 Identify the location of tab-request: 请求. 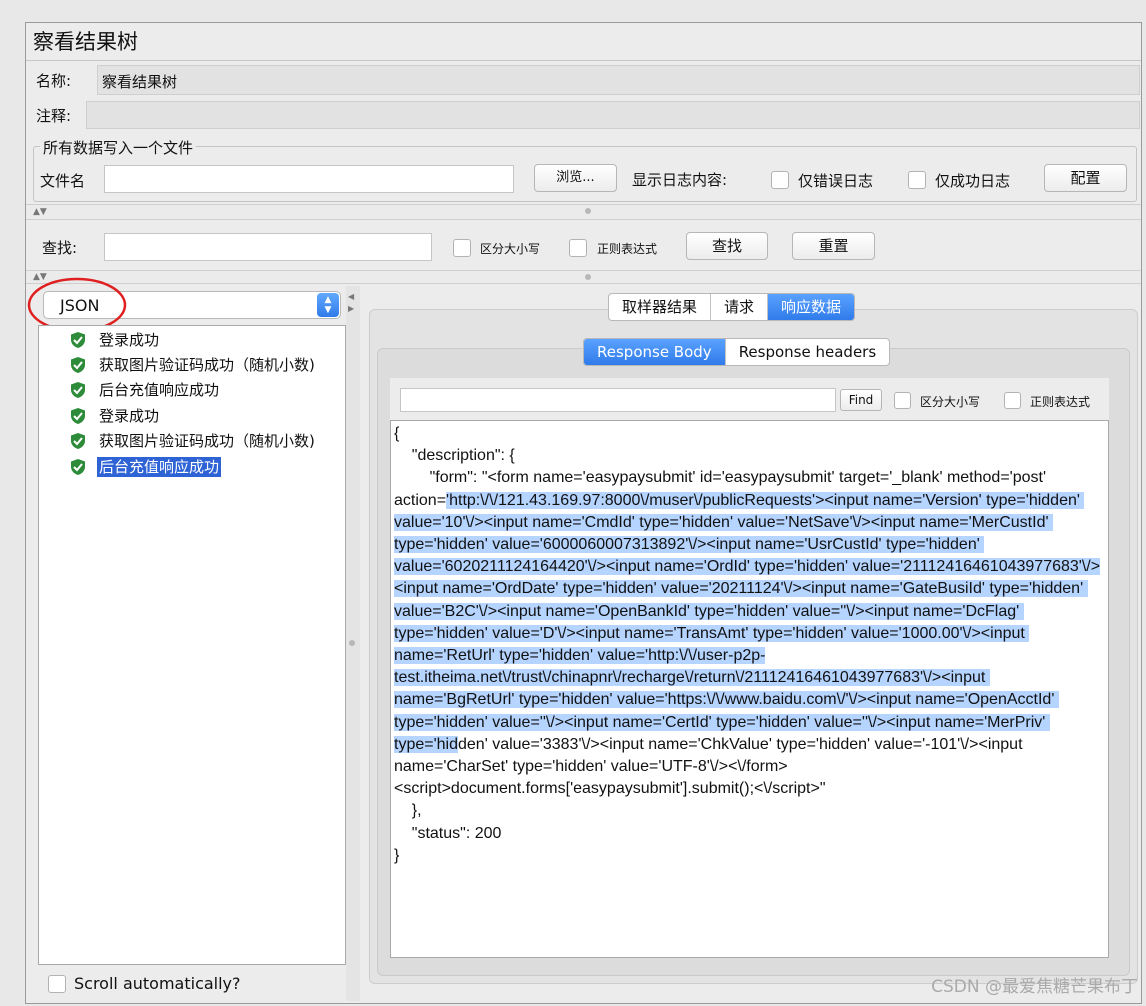
(738, 307).